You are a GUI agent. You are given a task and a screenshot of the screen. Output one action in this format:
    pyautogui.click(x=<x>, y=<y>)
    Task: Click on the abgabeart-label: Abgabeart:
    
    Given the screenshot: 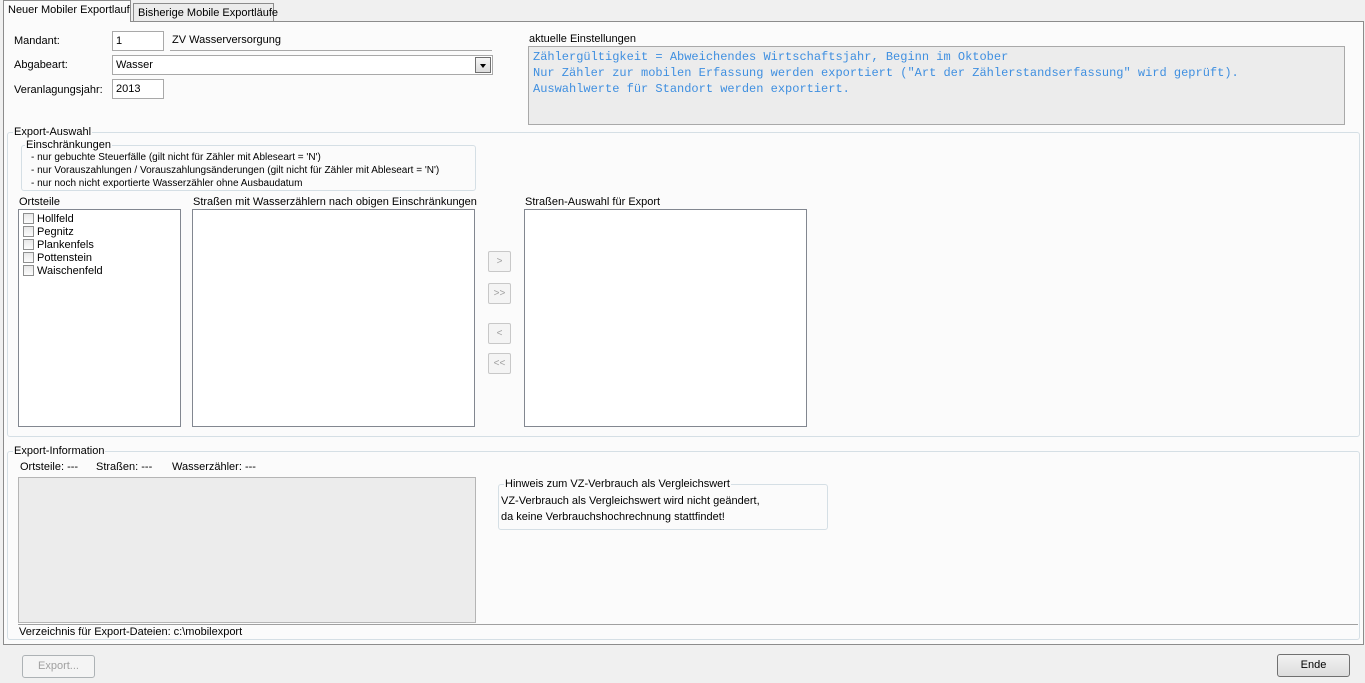 What is the action you would take?
    pyautogui.click(x=41, y=65)
    